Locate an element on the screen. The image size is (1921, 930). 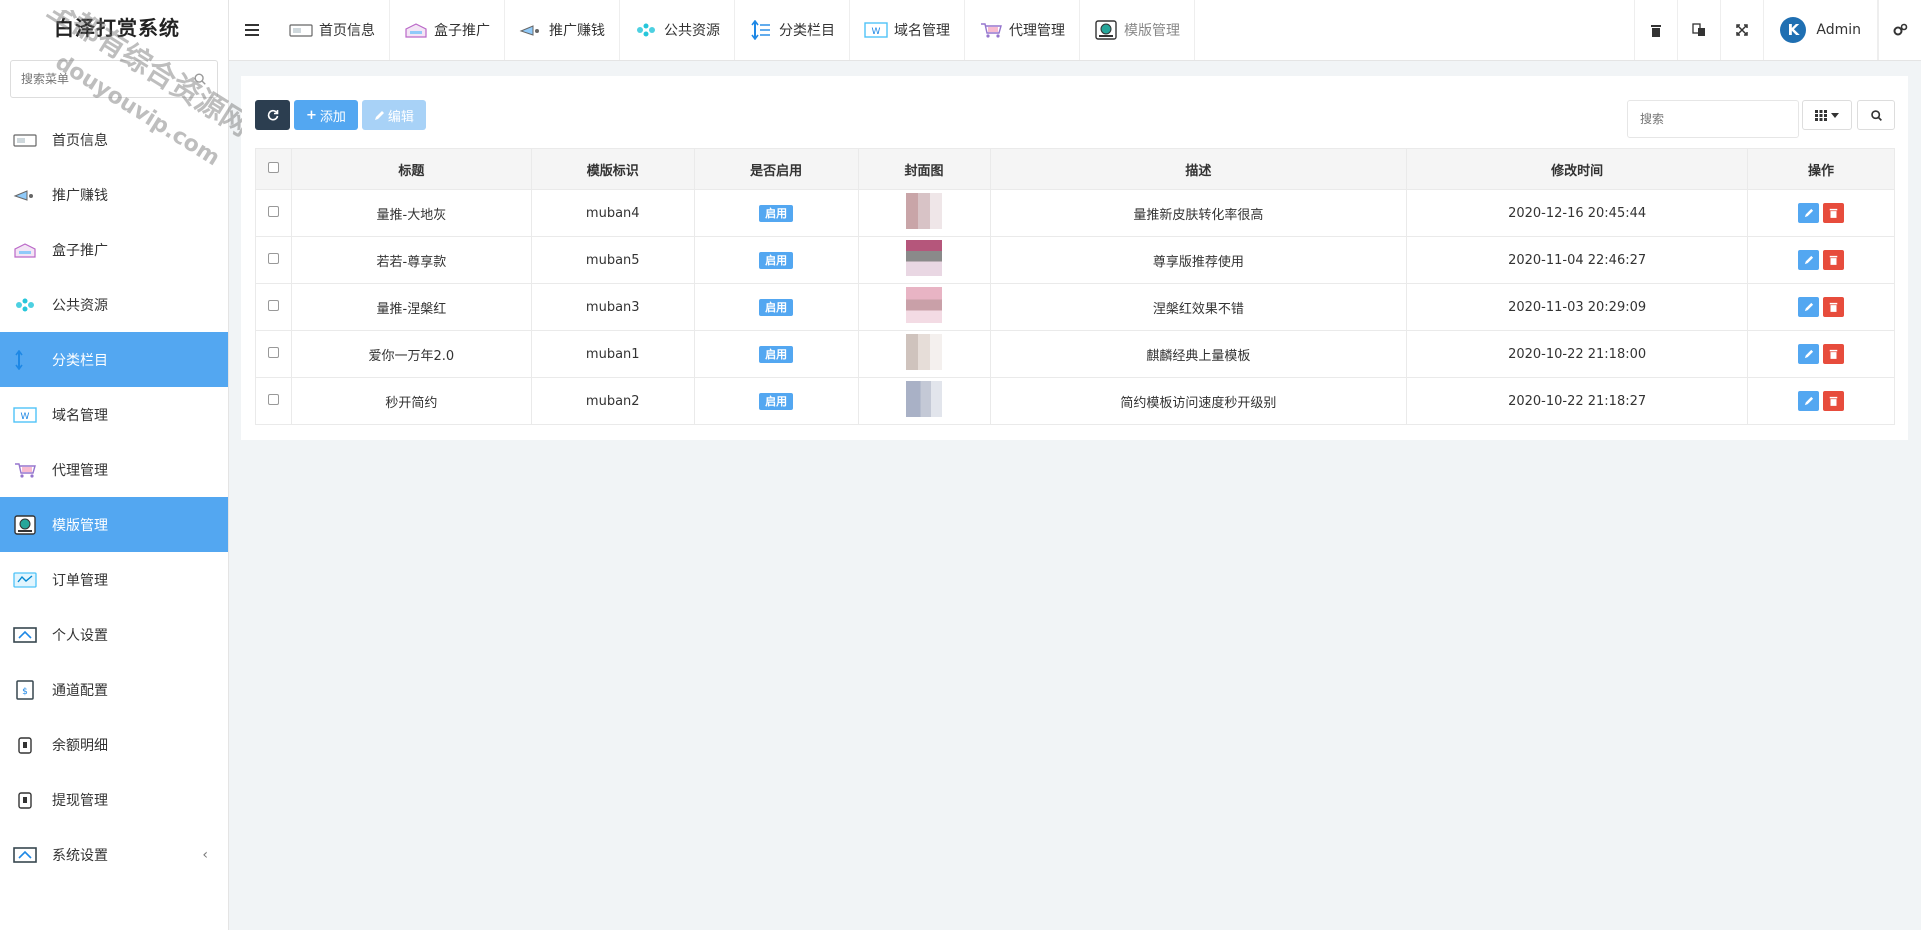
sidebar-item-resources: 公共资源 is located at coordinates (114, 304).